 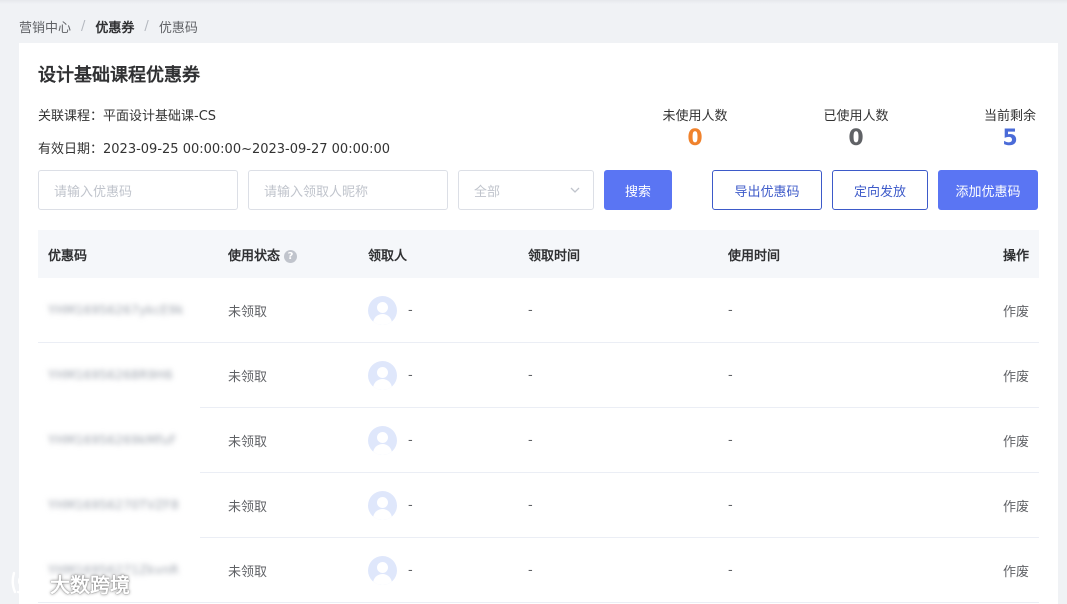 I want to click on stat-remaining: 当前剩余 5, so click(x=1010, y=128).